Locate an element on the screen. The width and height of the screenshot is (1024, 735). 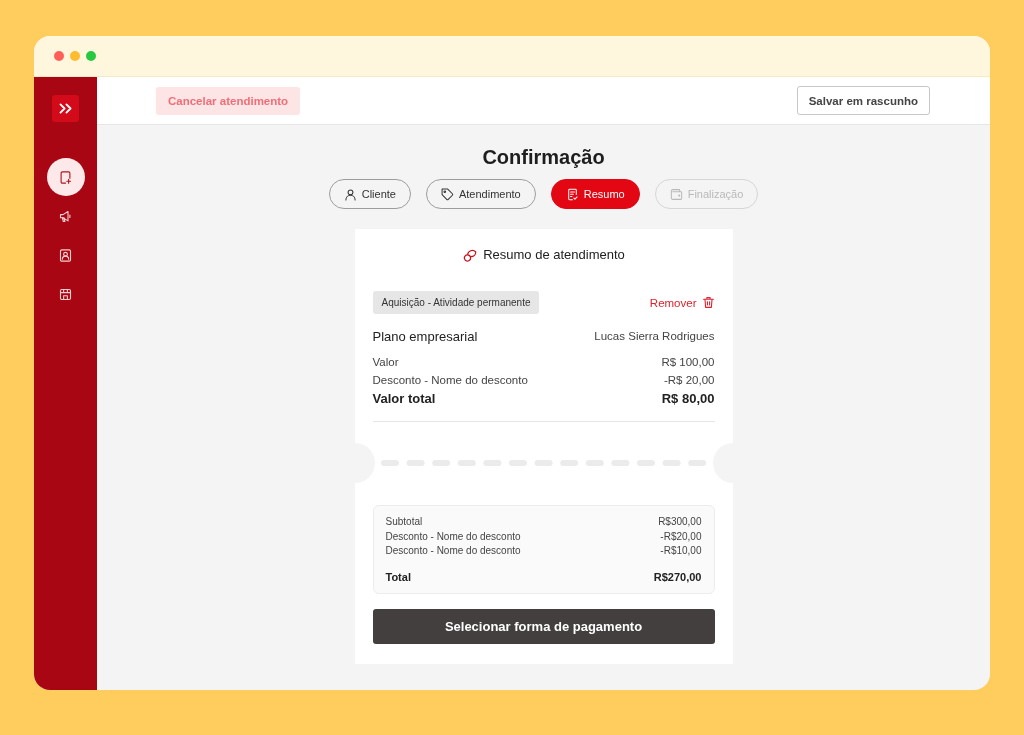
client-name: Lucas Sierra Rodrigues is located at coordinates (654, 336).